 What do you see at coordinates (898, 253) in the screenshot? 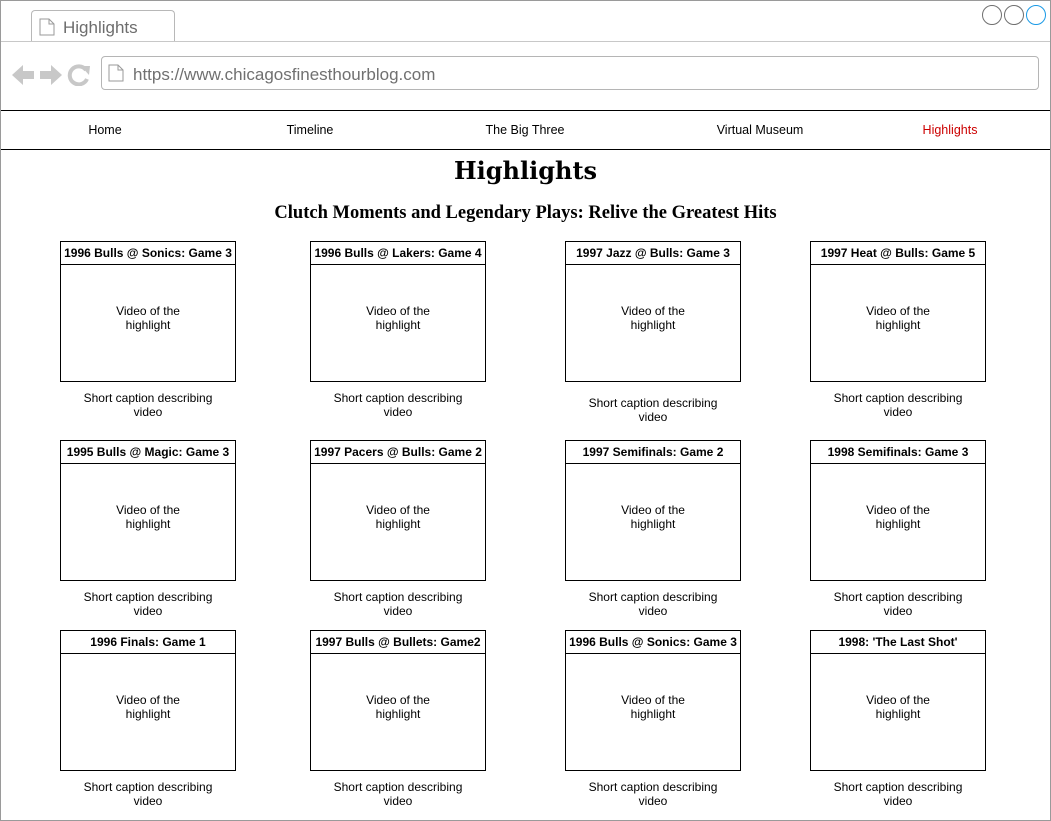
I see `highlight-title: 1997 Heat @ Bulls: Game 5` at bounding box center [898, 253].